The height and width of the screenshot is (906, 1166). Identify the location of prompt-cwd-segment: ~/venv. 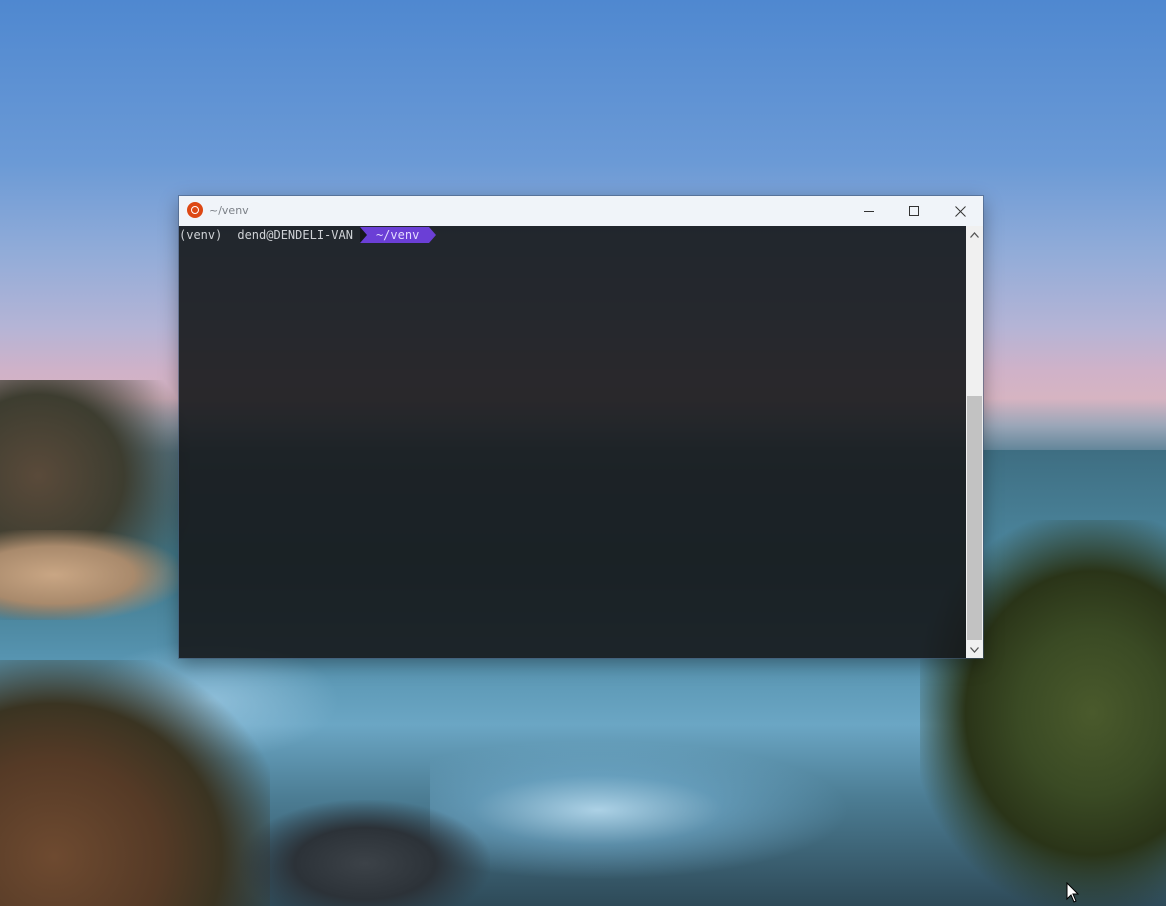
(398, 235).